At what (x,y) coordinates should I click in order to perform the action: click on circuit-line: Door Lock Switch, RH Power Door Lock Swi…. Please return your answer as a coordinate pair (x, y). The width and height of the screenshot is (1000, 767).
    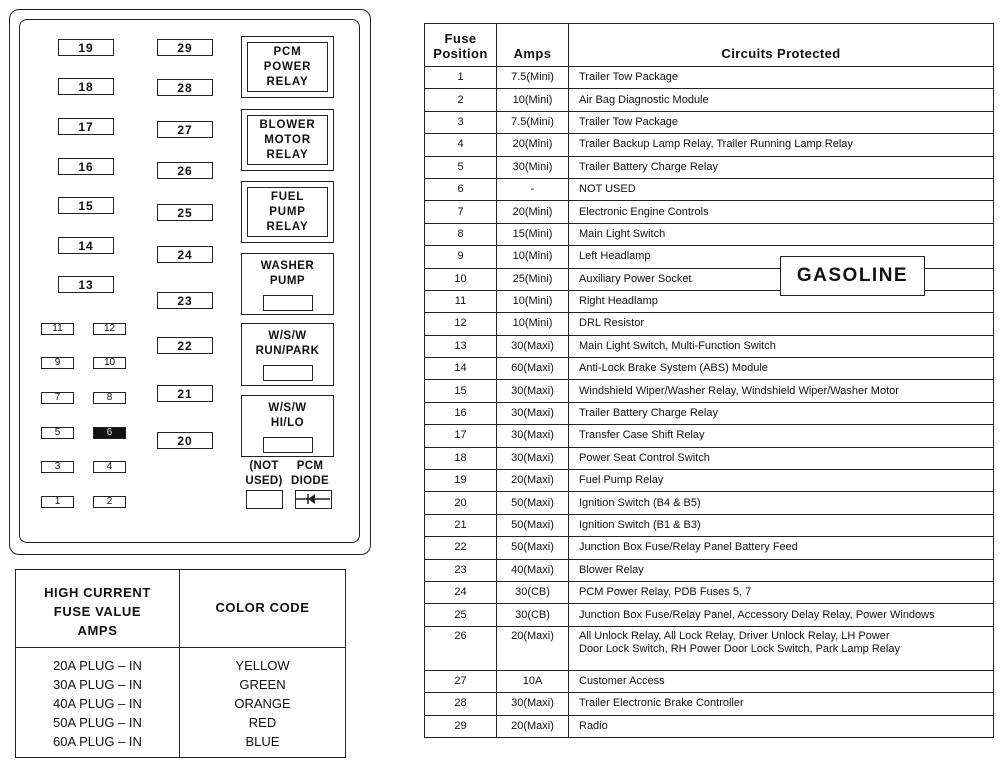
    Looking at the image, I should click on (739, 648).